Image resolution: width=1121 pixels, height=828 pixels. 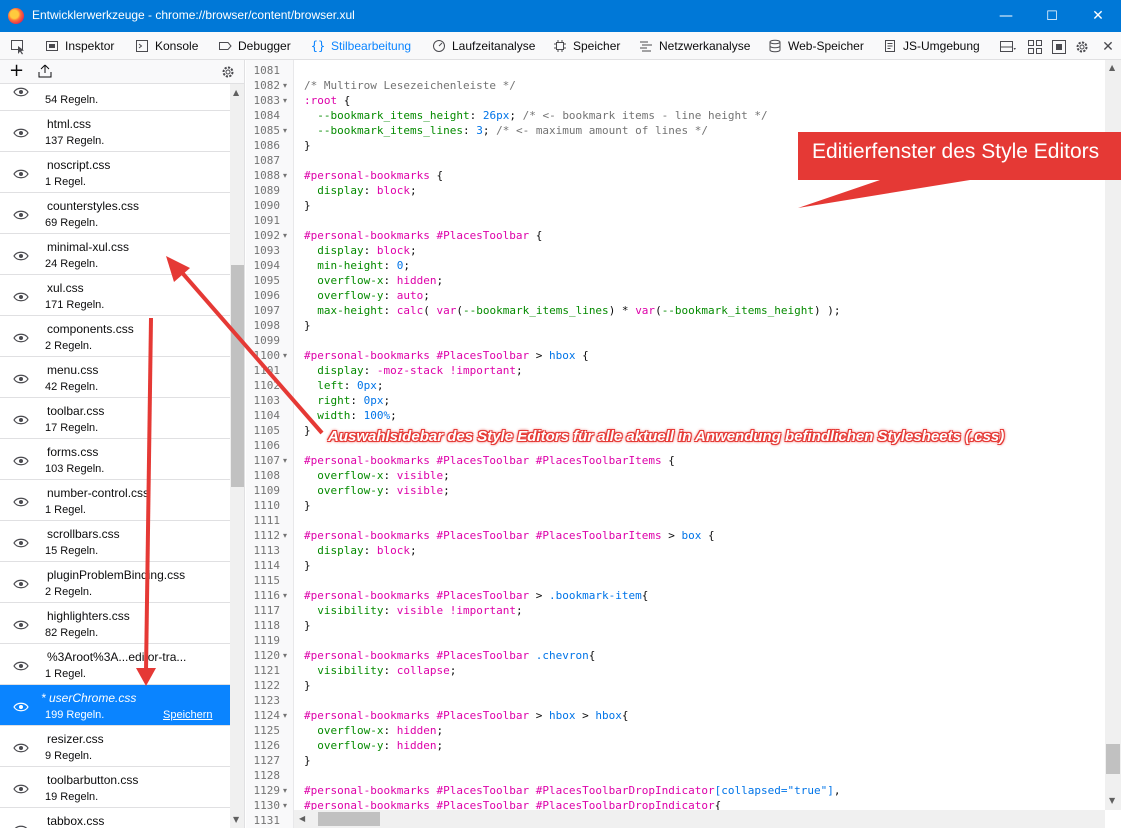 I want to click on screenshot-icon, so click(x=1059, y=47).